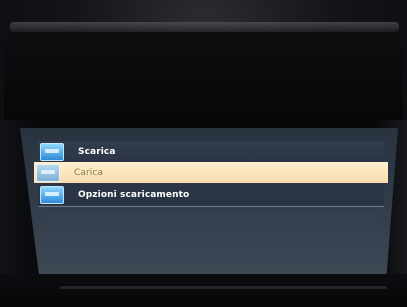  I want to click on menu-divider, so click(211, 206).